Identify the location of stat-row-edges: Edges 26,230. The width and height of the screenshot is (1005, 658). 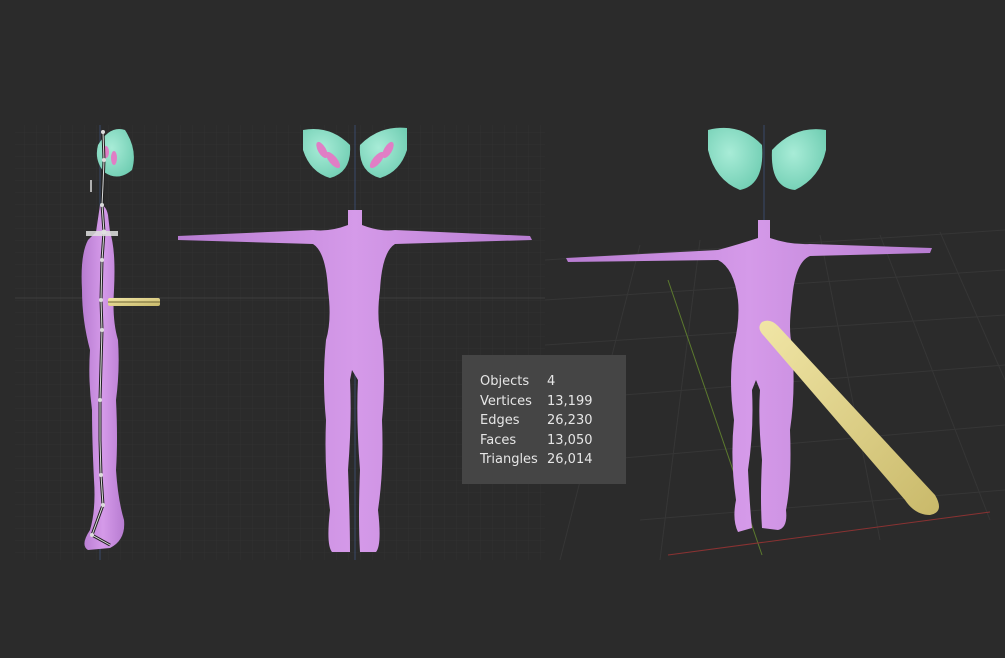
(553, 421).